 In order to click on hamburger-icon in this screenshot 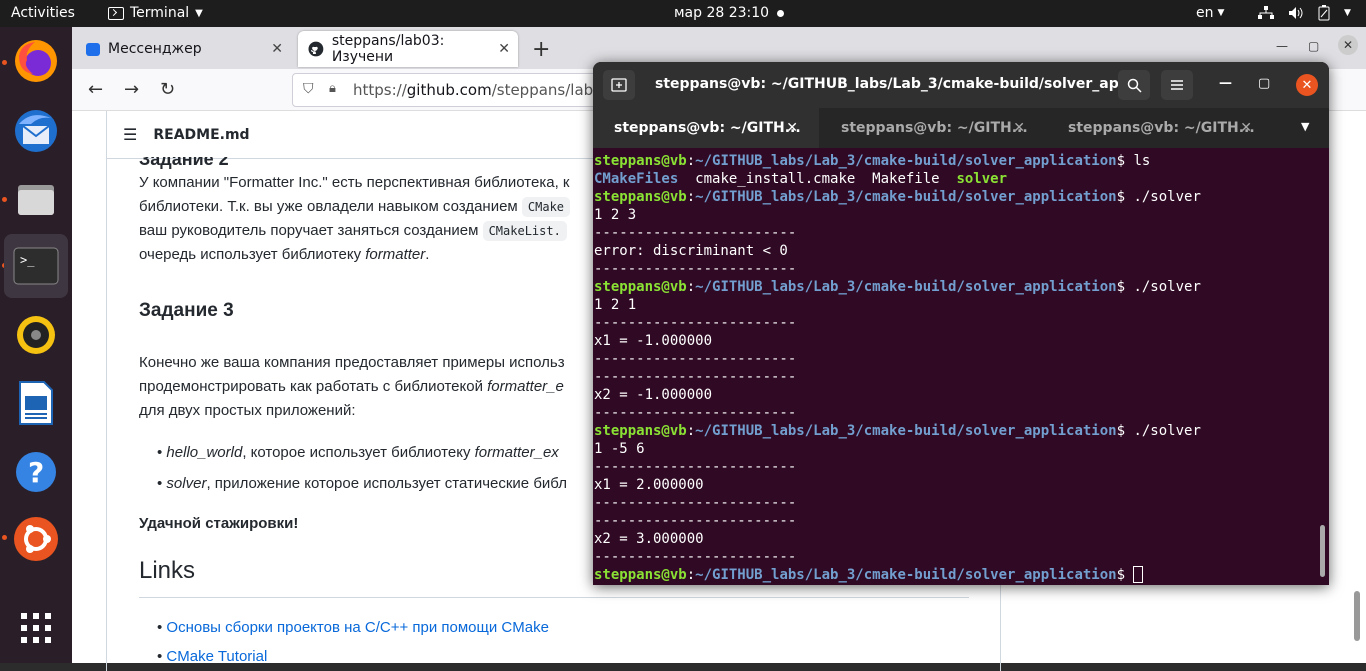, I will do `click(1177, 85)`.